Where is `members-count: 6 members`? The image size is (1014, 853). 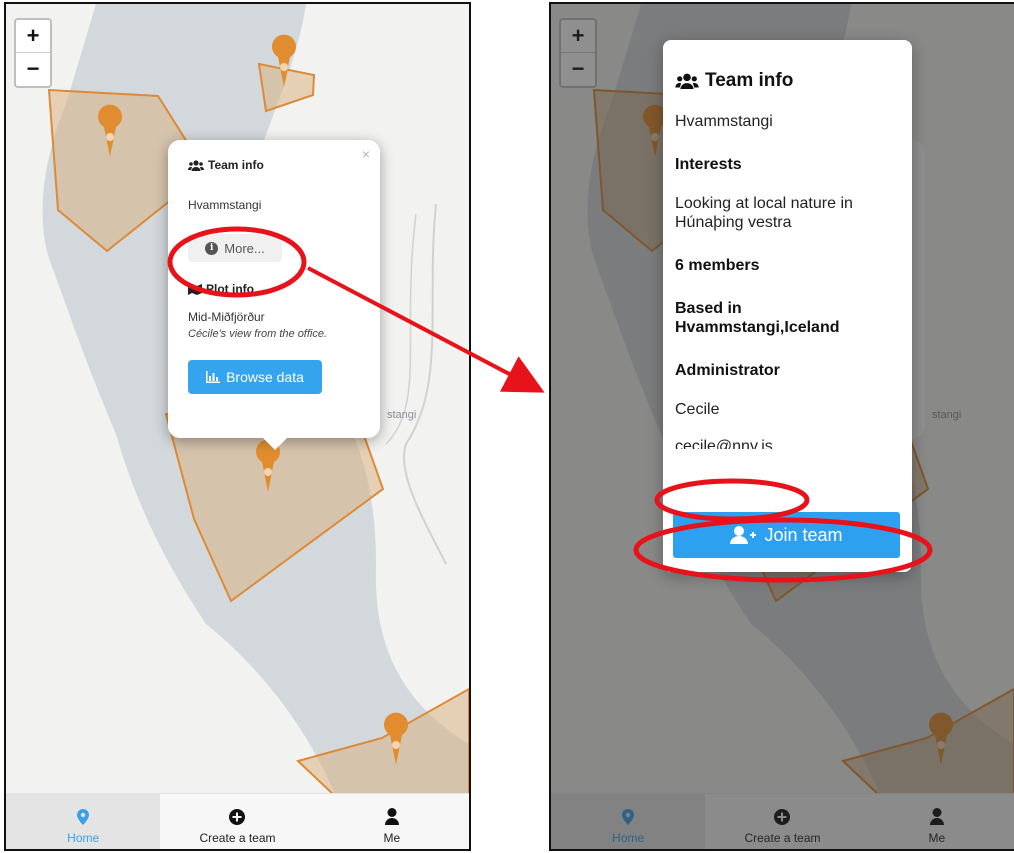 members-count: 6 members is located at coordinates (717, 265).